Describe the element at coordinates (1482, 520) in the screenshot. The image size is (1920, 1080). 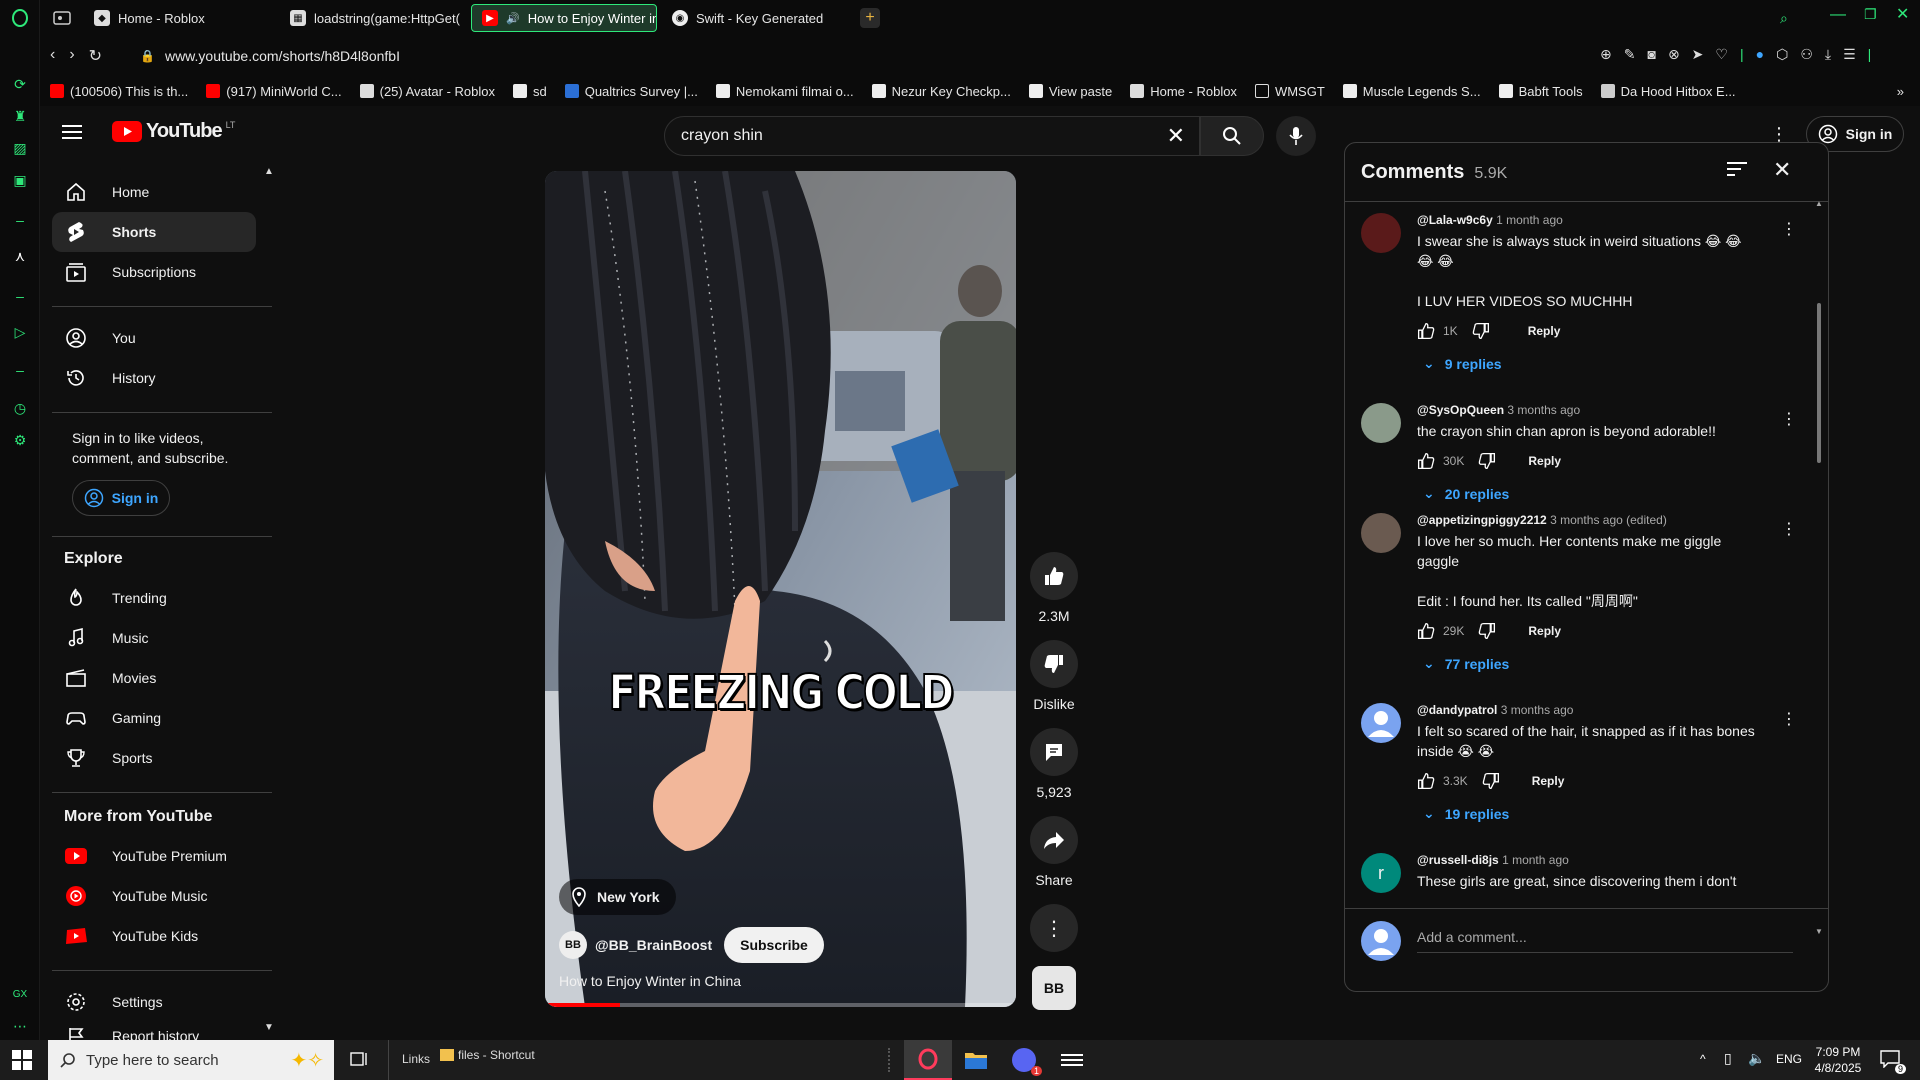
I see `comment-author: @appetizingpiggy2212` at that location.